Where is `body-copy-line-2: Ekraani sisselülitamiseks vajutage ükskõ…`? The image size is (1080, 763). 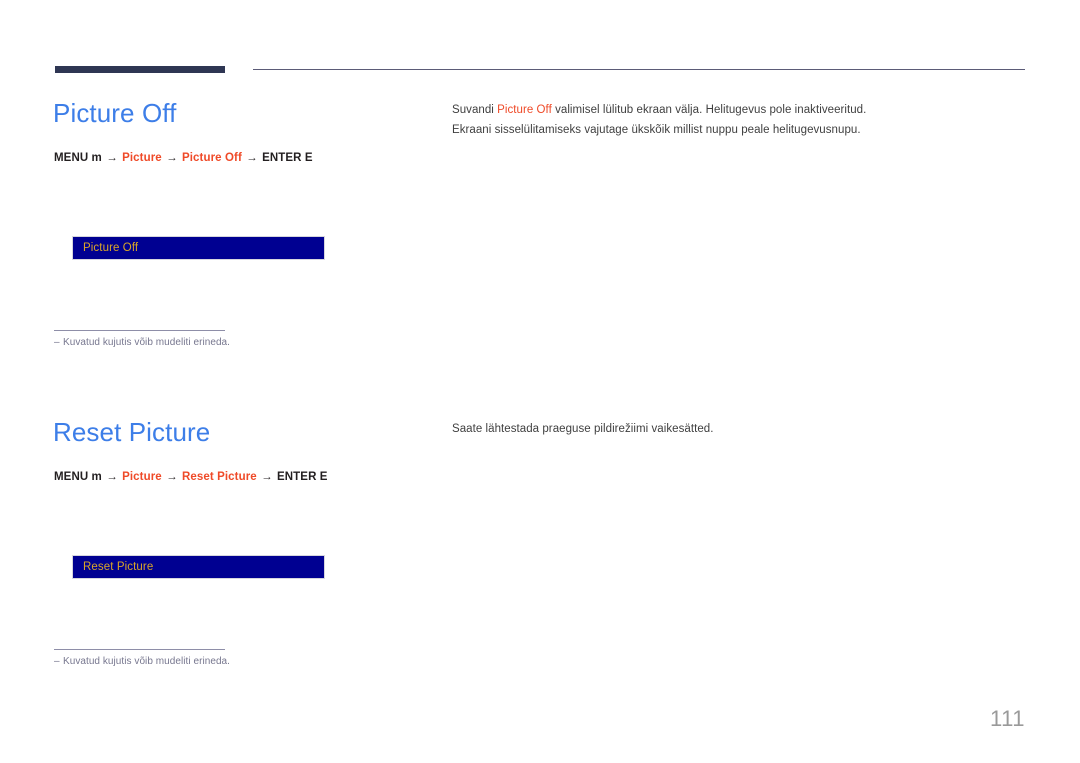
body-copy-line-2: Ekraani sisselülitamiseks vajutage ükskõ… is located at coordinates (656, 130).